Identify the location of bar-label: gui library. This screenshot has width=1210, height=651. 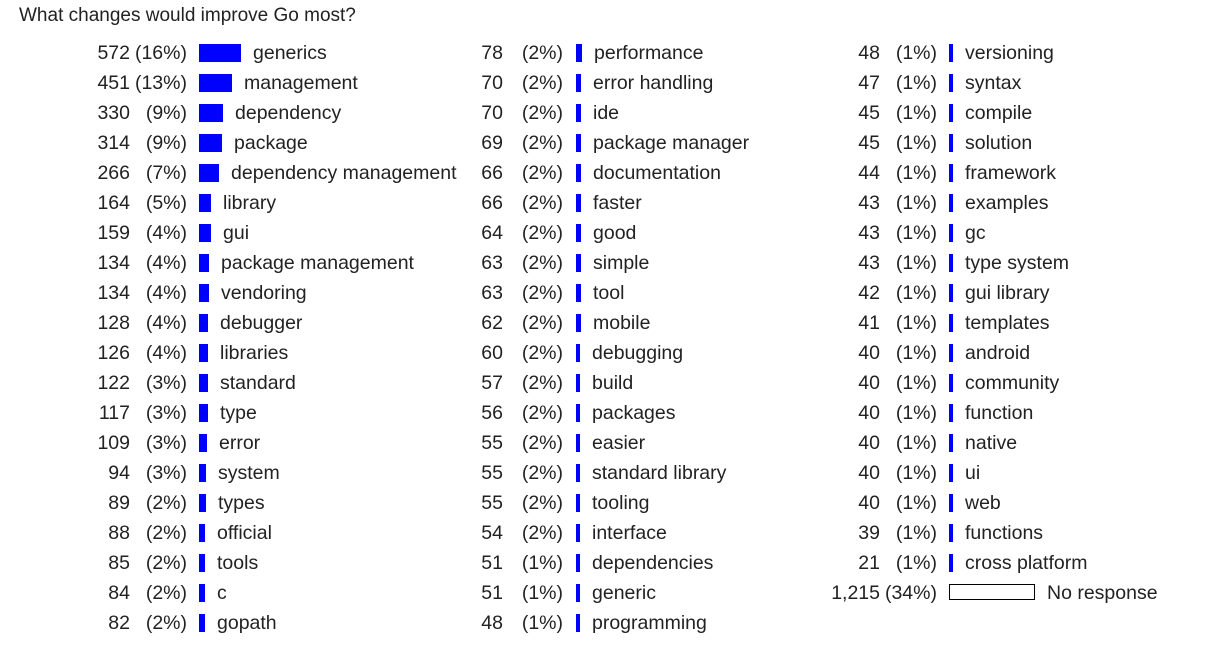
(1007, 293).